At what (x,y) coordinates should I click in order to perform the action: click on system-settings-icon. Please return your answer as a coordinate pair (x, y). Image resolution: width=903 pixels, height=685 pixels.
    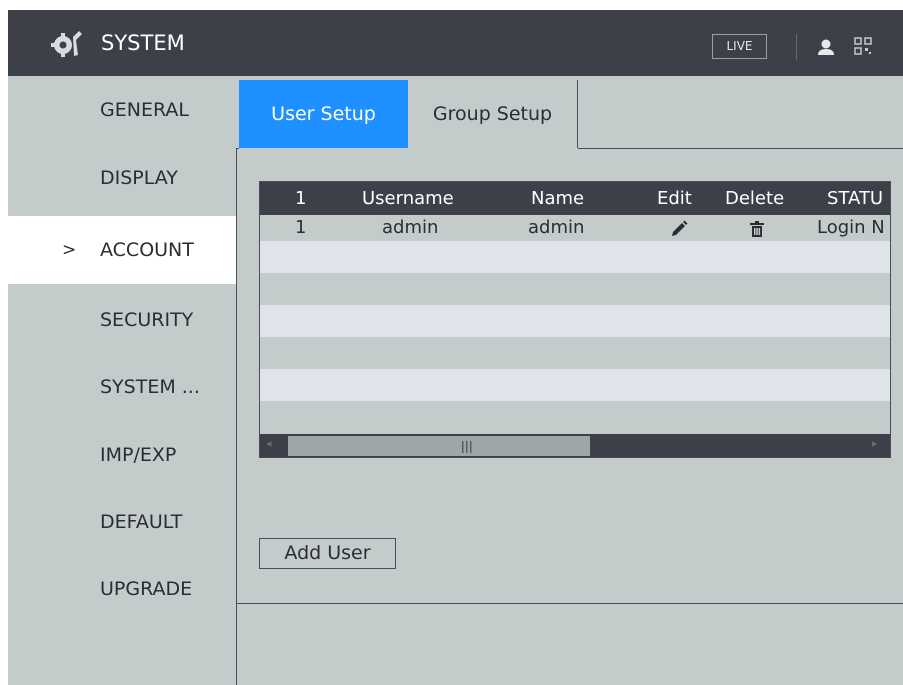
    Looking at the image, I should click on (66, 44).